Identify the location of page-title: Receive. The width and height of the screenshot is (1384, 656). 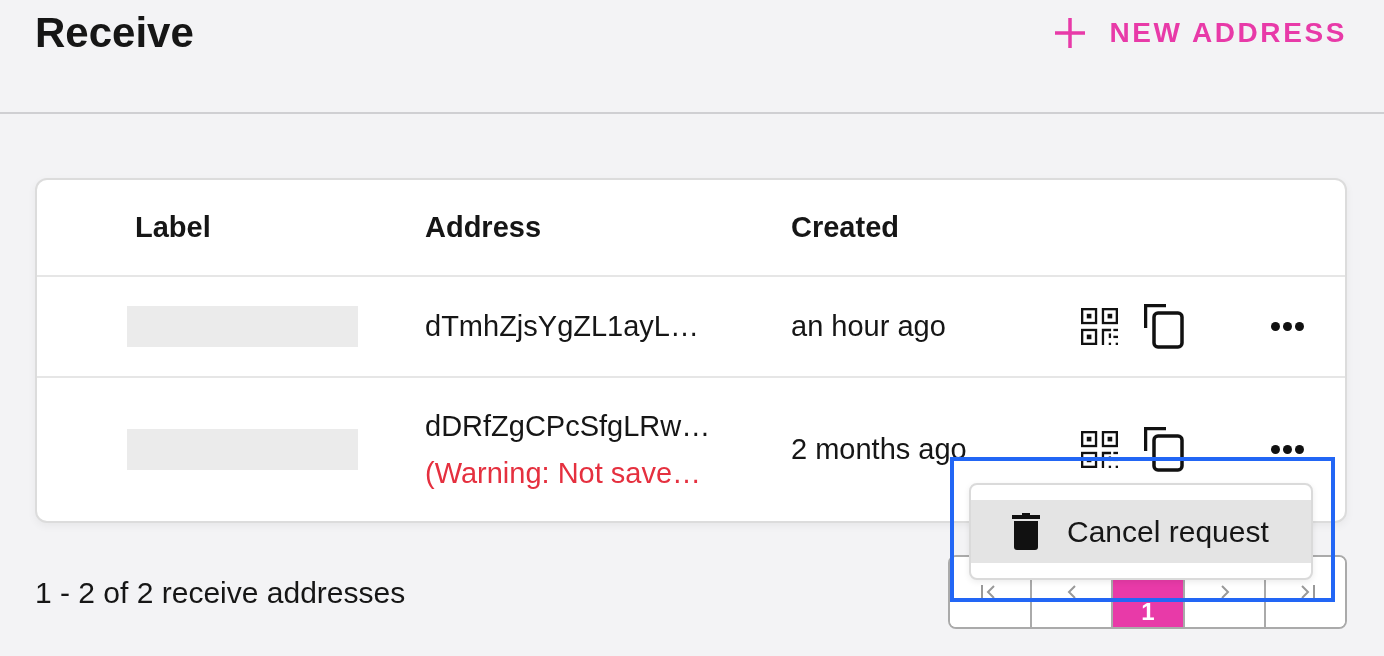
(114, 33).